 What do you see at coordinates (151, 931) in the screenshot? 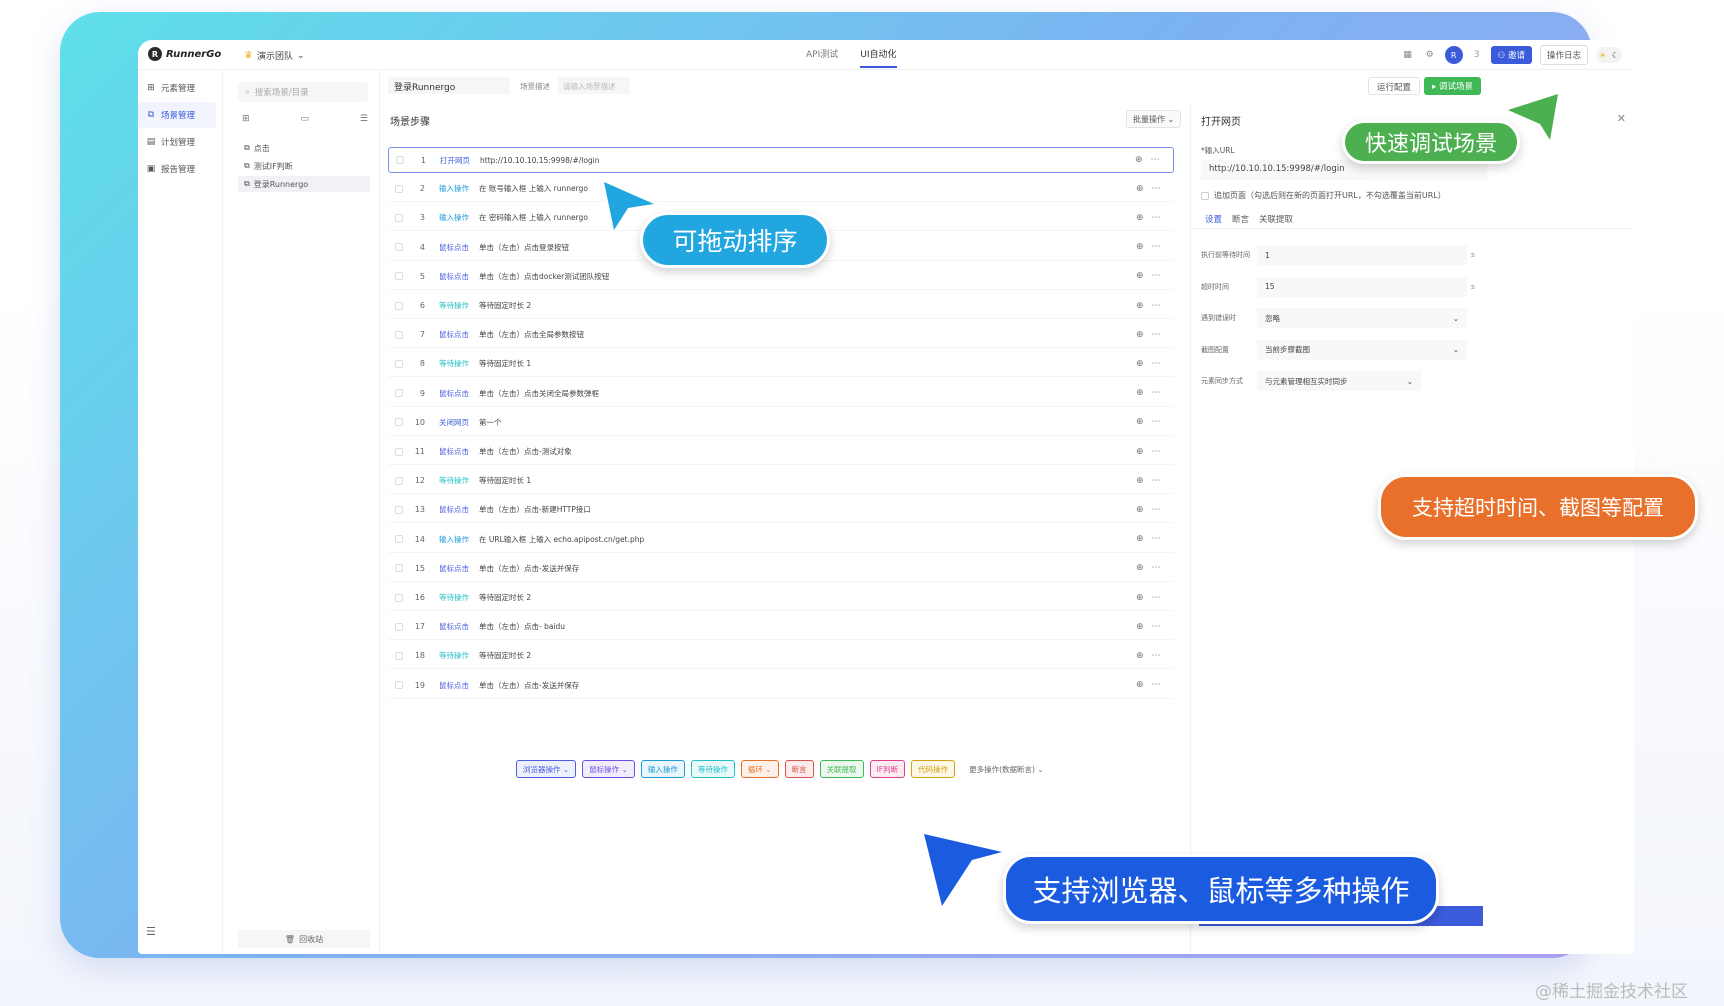
I see `collapse-menu-icon: ☰` at bounding box center [151, 931].